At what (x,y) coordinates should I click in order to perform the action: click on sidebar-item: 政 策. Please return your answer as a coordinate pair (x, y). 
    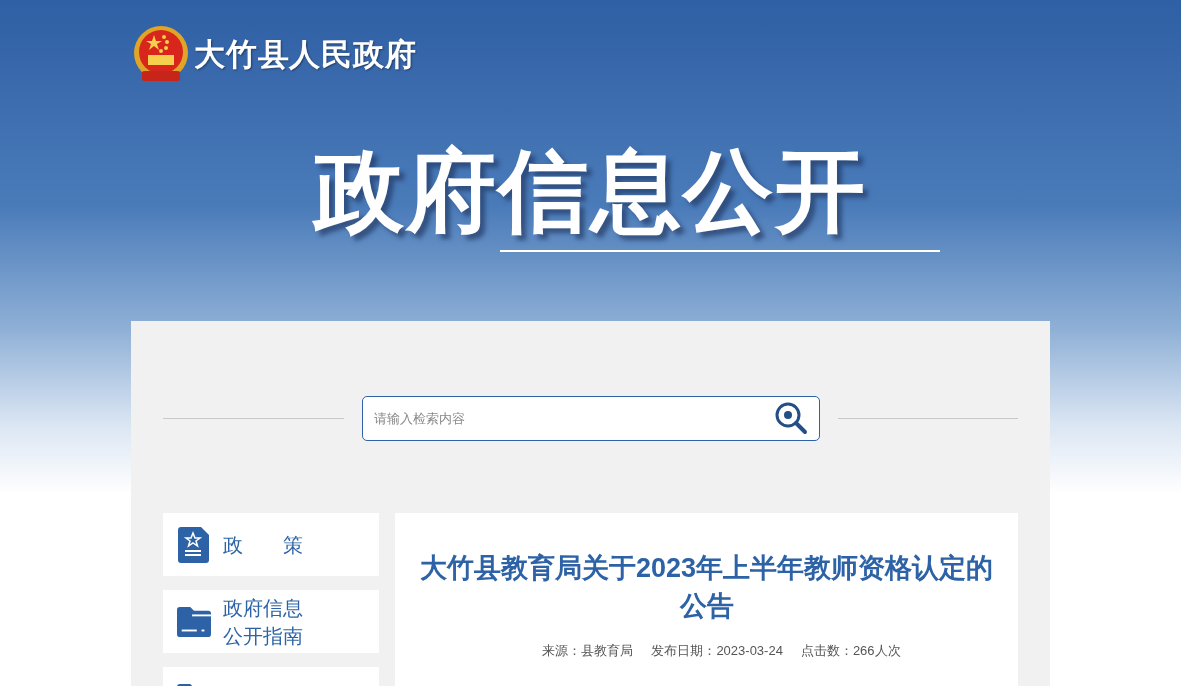
    Looking at the image, I should click on (271, 544).